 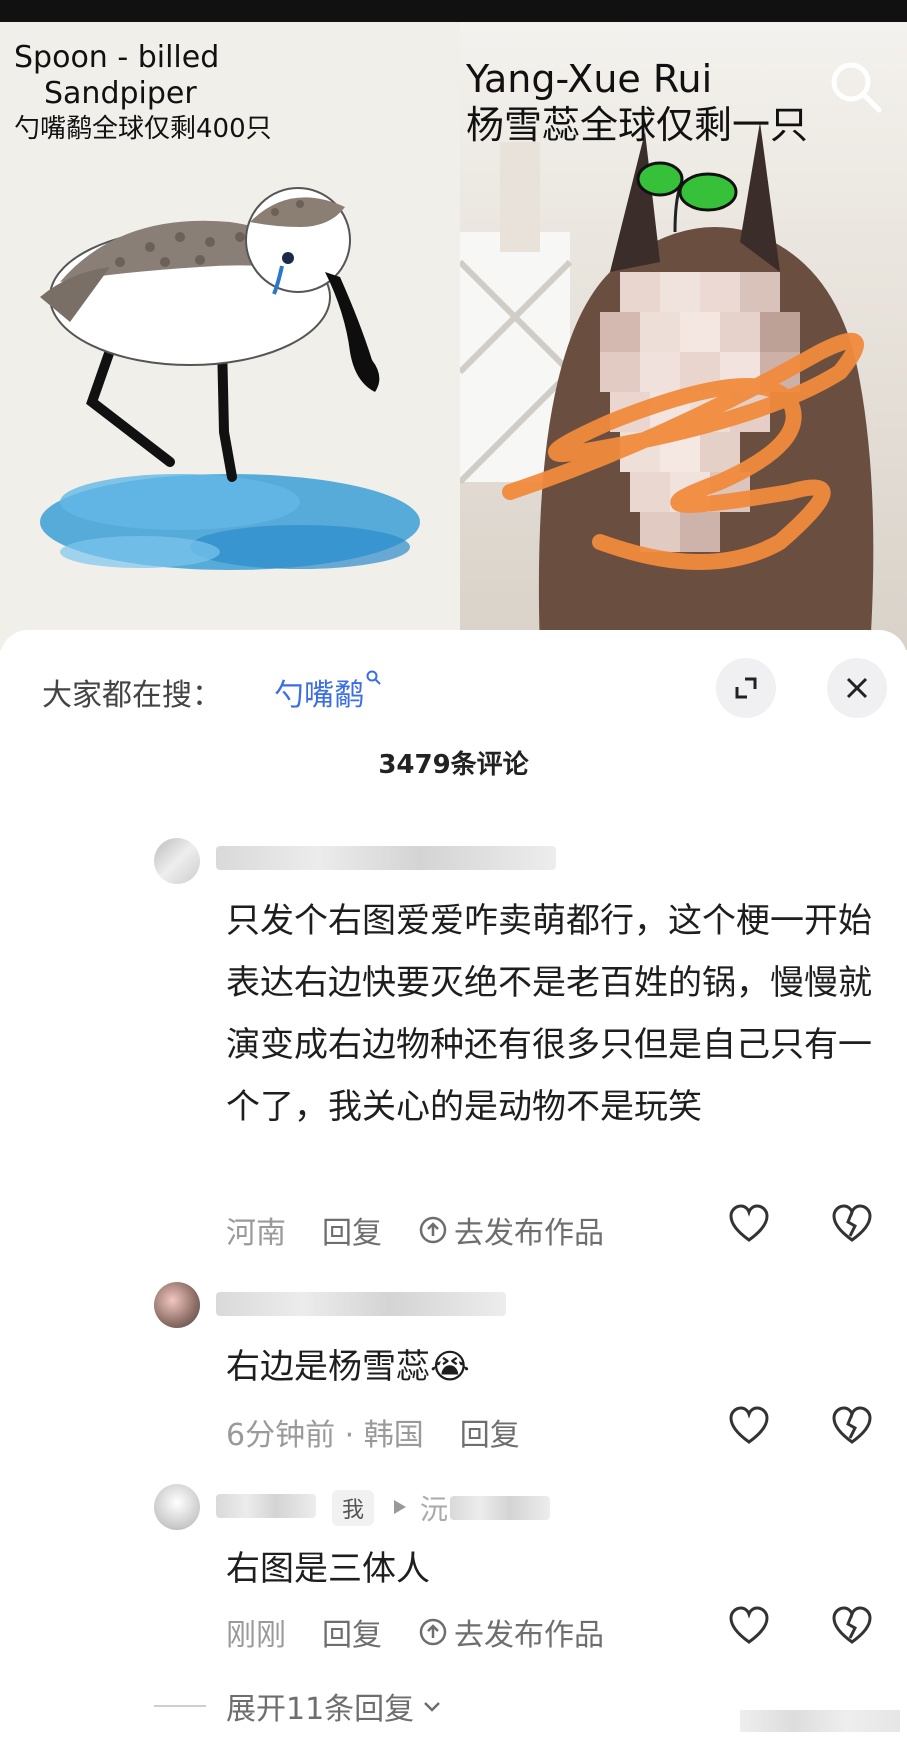 I want to click on expand-divider, so click(x=180, y=1706).